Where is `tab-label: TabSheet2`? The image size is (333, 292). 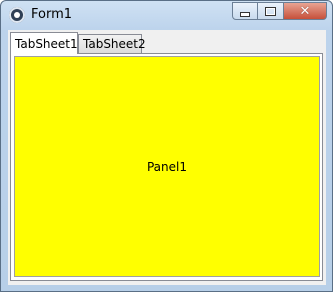
tab-label: TabSheet2 is located at coordinates (114, 44).